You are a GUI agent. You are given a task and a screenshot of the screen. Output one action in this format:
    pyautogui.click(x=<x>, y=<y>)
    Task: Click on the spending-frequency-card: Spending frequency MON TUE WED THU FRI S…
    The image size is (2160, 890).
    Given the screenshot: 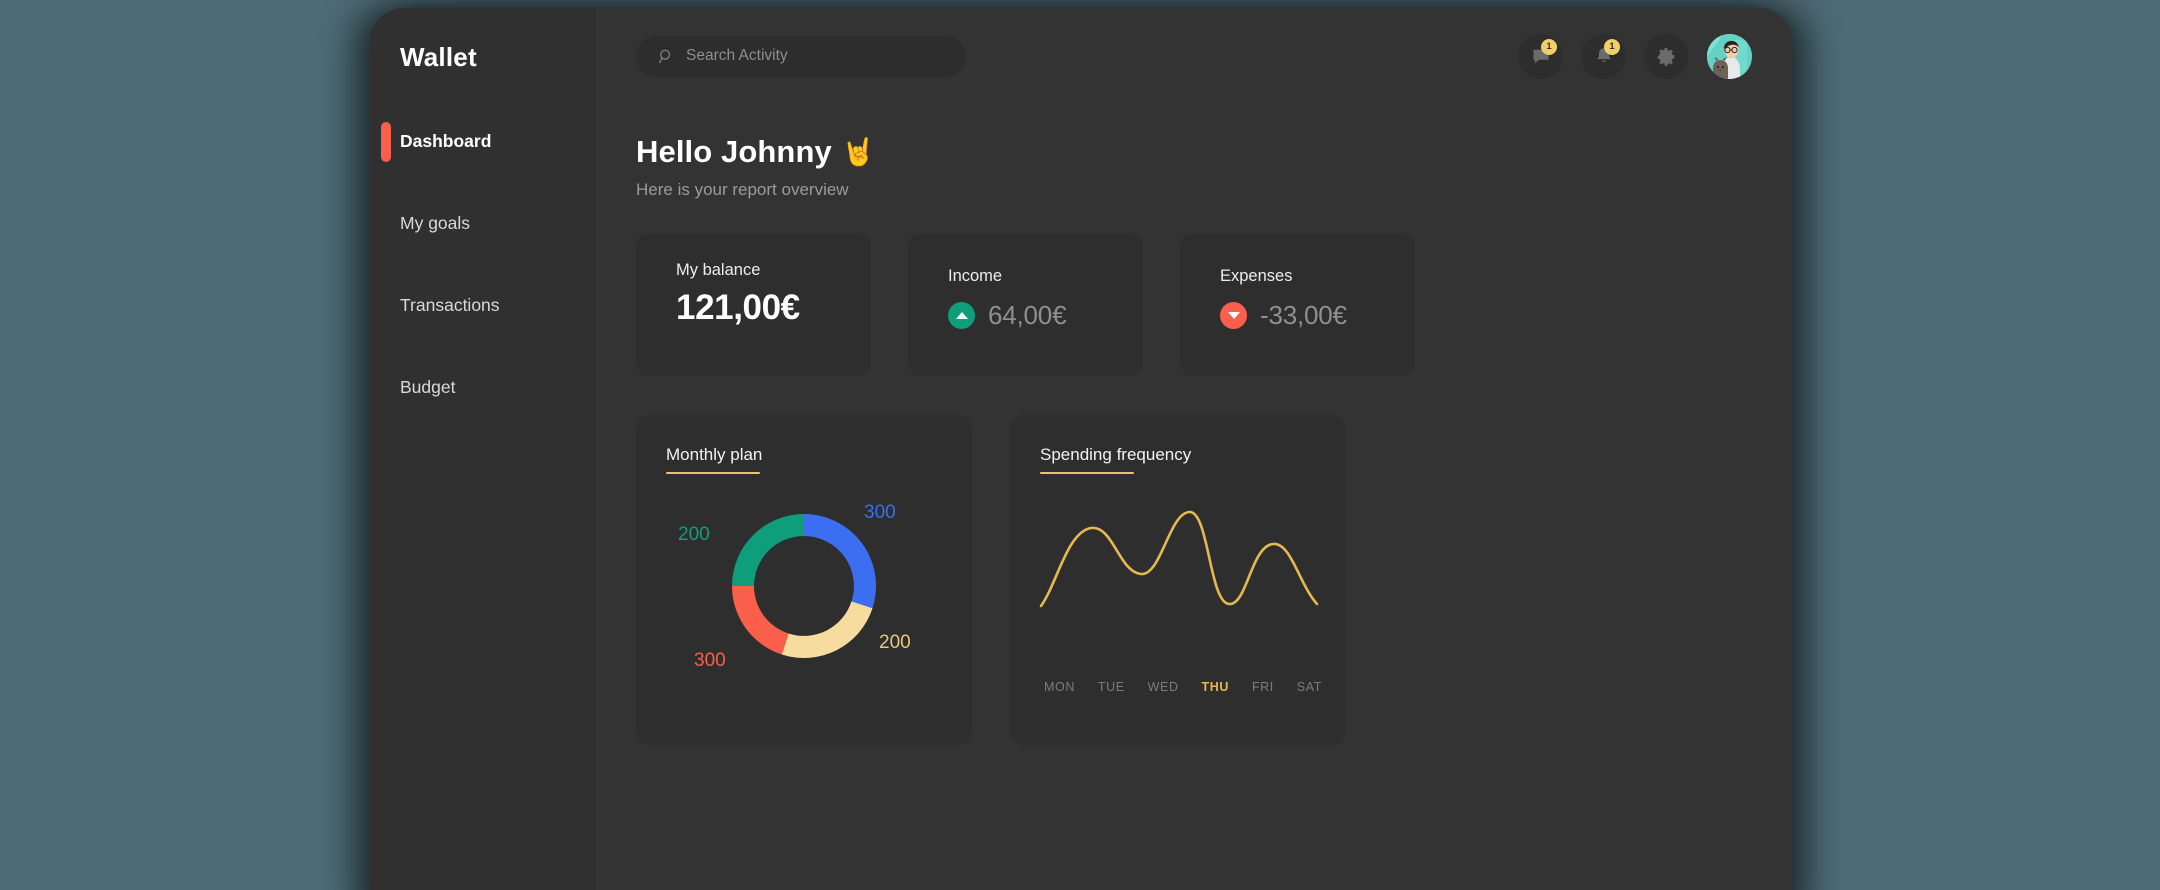 What is the action you would take?
    pyautogui.click(x=1178, y=580)
    